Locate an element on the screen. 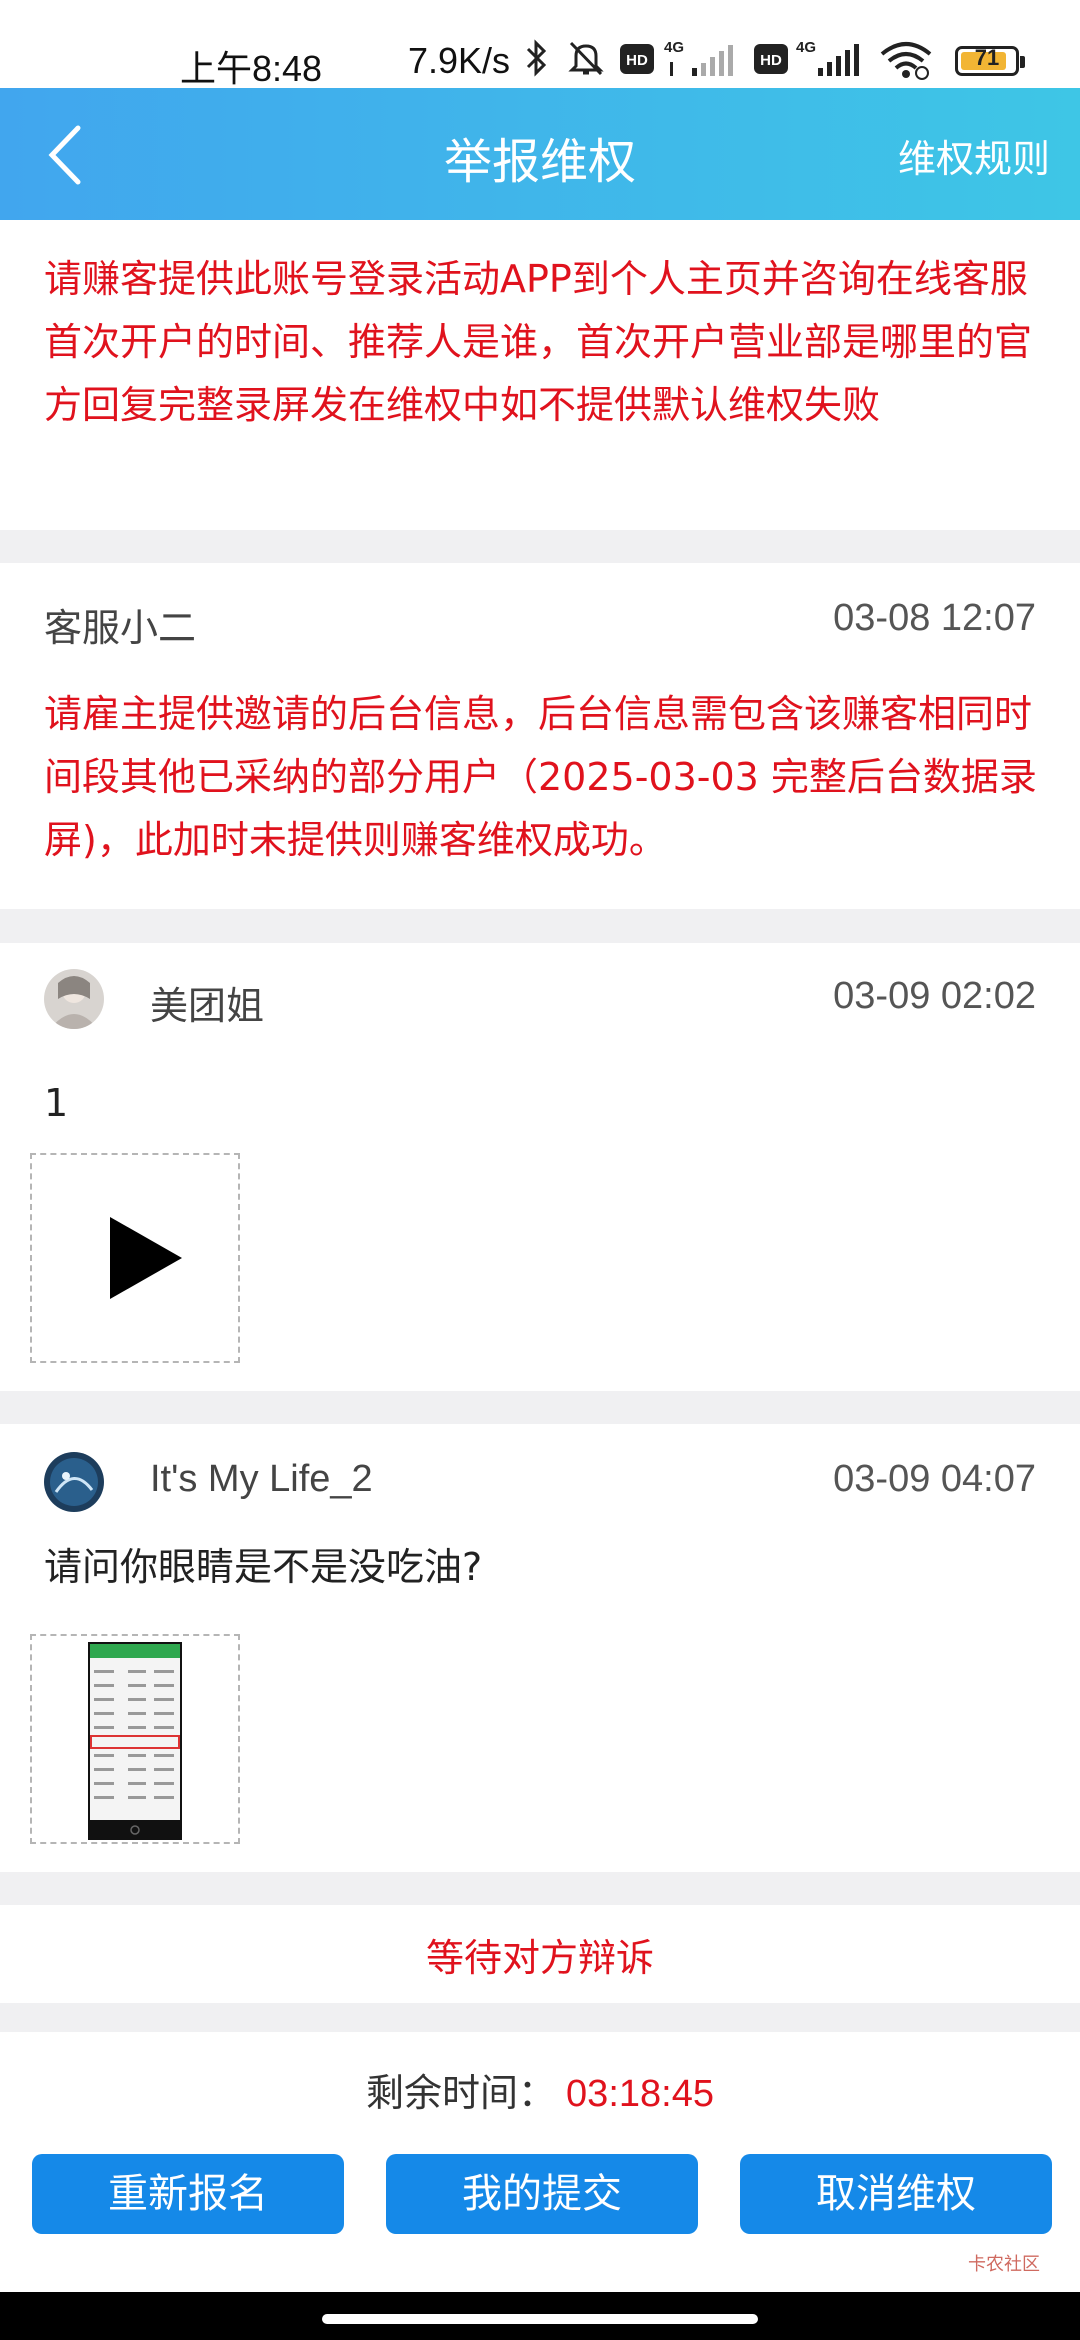 The height and width of the screenshot is (2340, 1080). status-text: 等待对方辩诉 is located at coordinates (539, 1958).